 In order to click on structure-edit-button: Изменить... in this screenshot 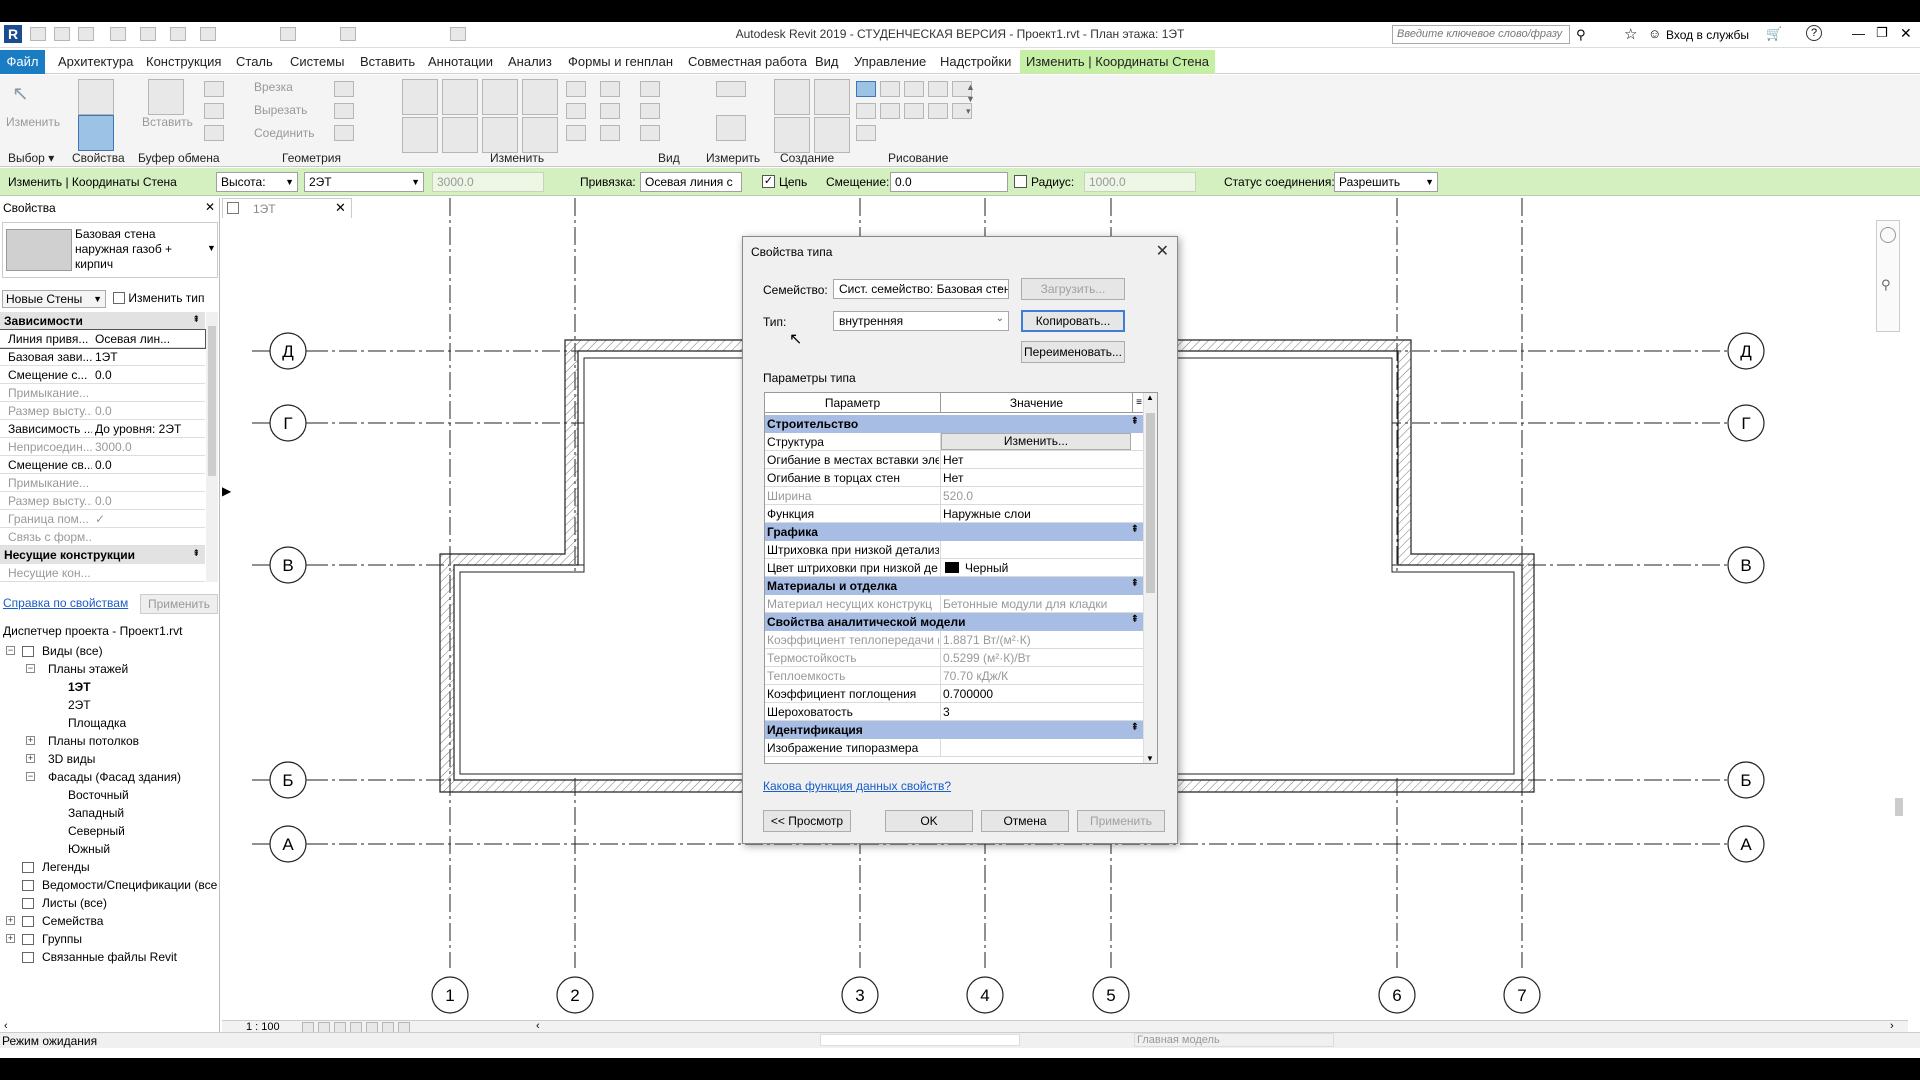, I will do `click(1036, 441)`.